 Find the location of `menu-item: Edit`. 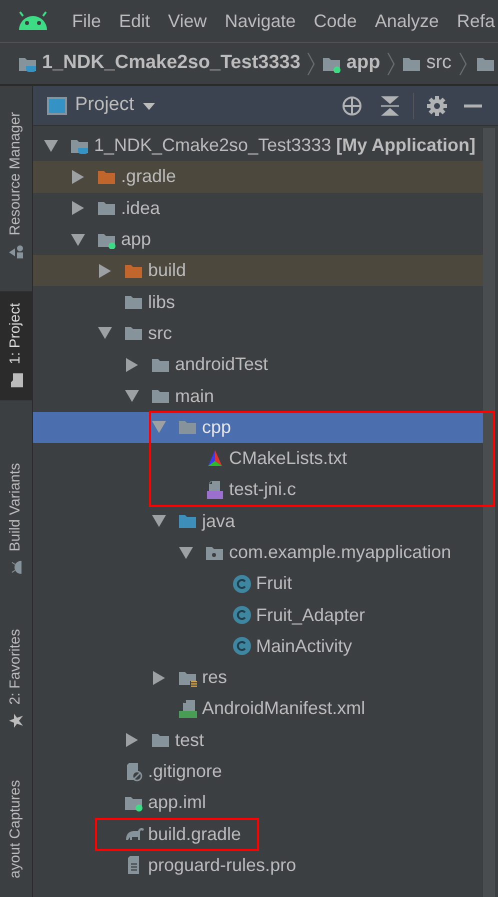

menu-item: Edit is located at coordinates (135, 21).